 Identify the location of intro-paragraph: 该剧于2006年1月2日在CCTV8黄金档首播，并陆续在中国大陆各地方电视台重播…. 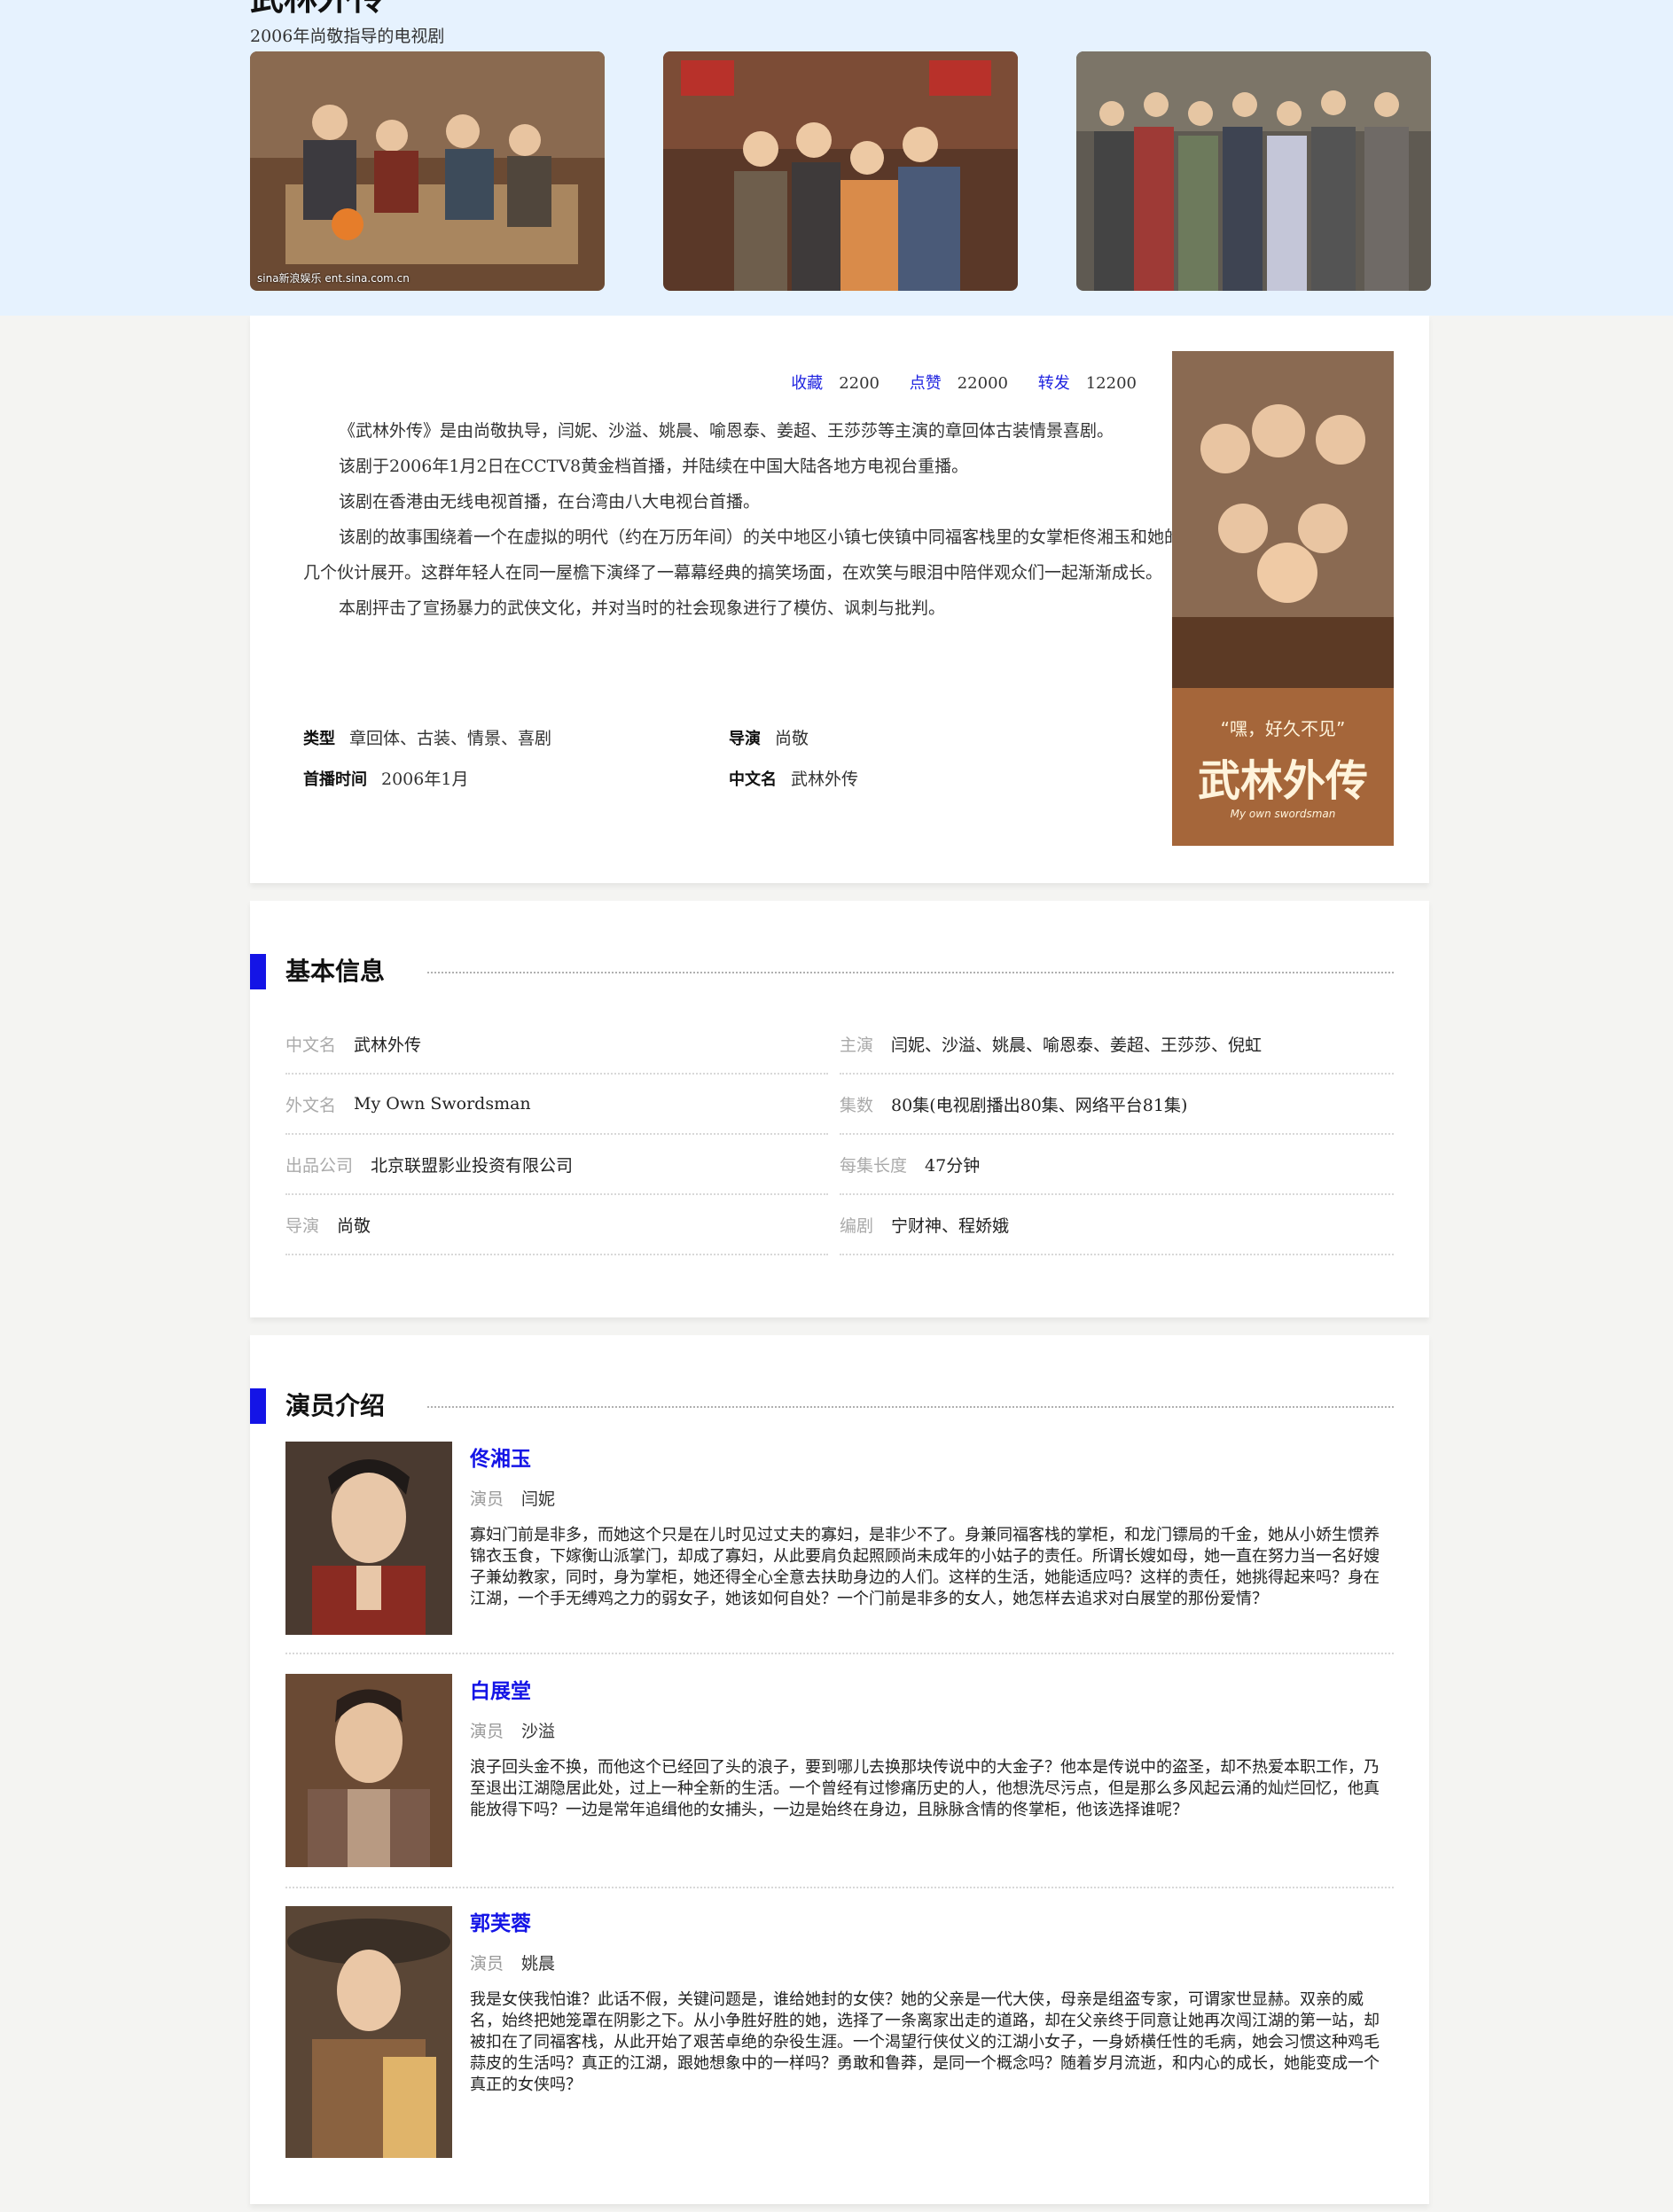
(654, 467).